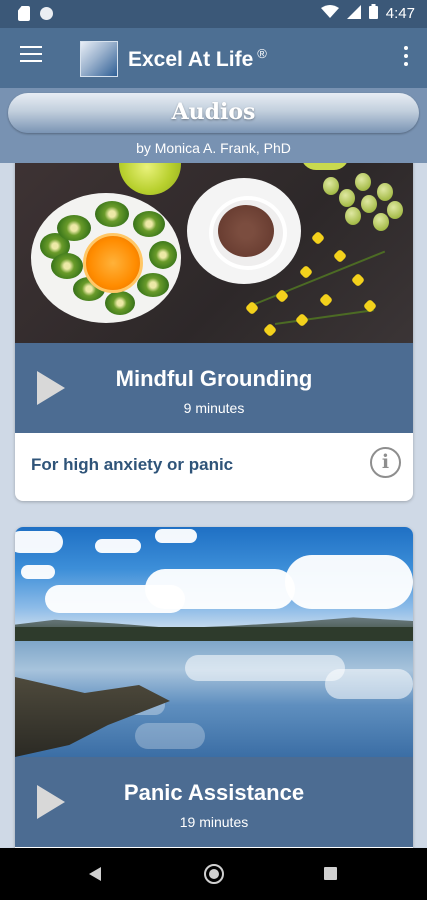 Image resolution: width=427 pixels, height=900 pixels. What do you see at coordinates (373, 13) in the screenshot?
I see `battery-icon` at bounding box center [373, 13].